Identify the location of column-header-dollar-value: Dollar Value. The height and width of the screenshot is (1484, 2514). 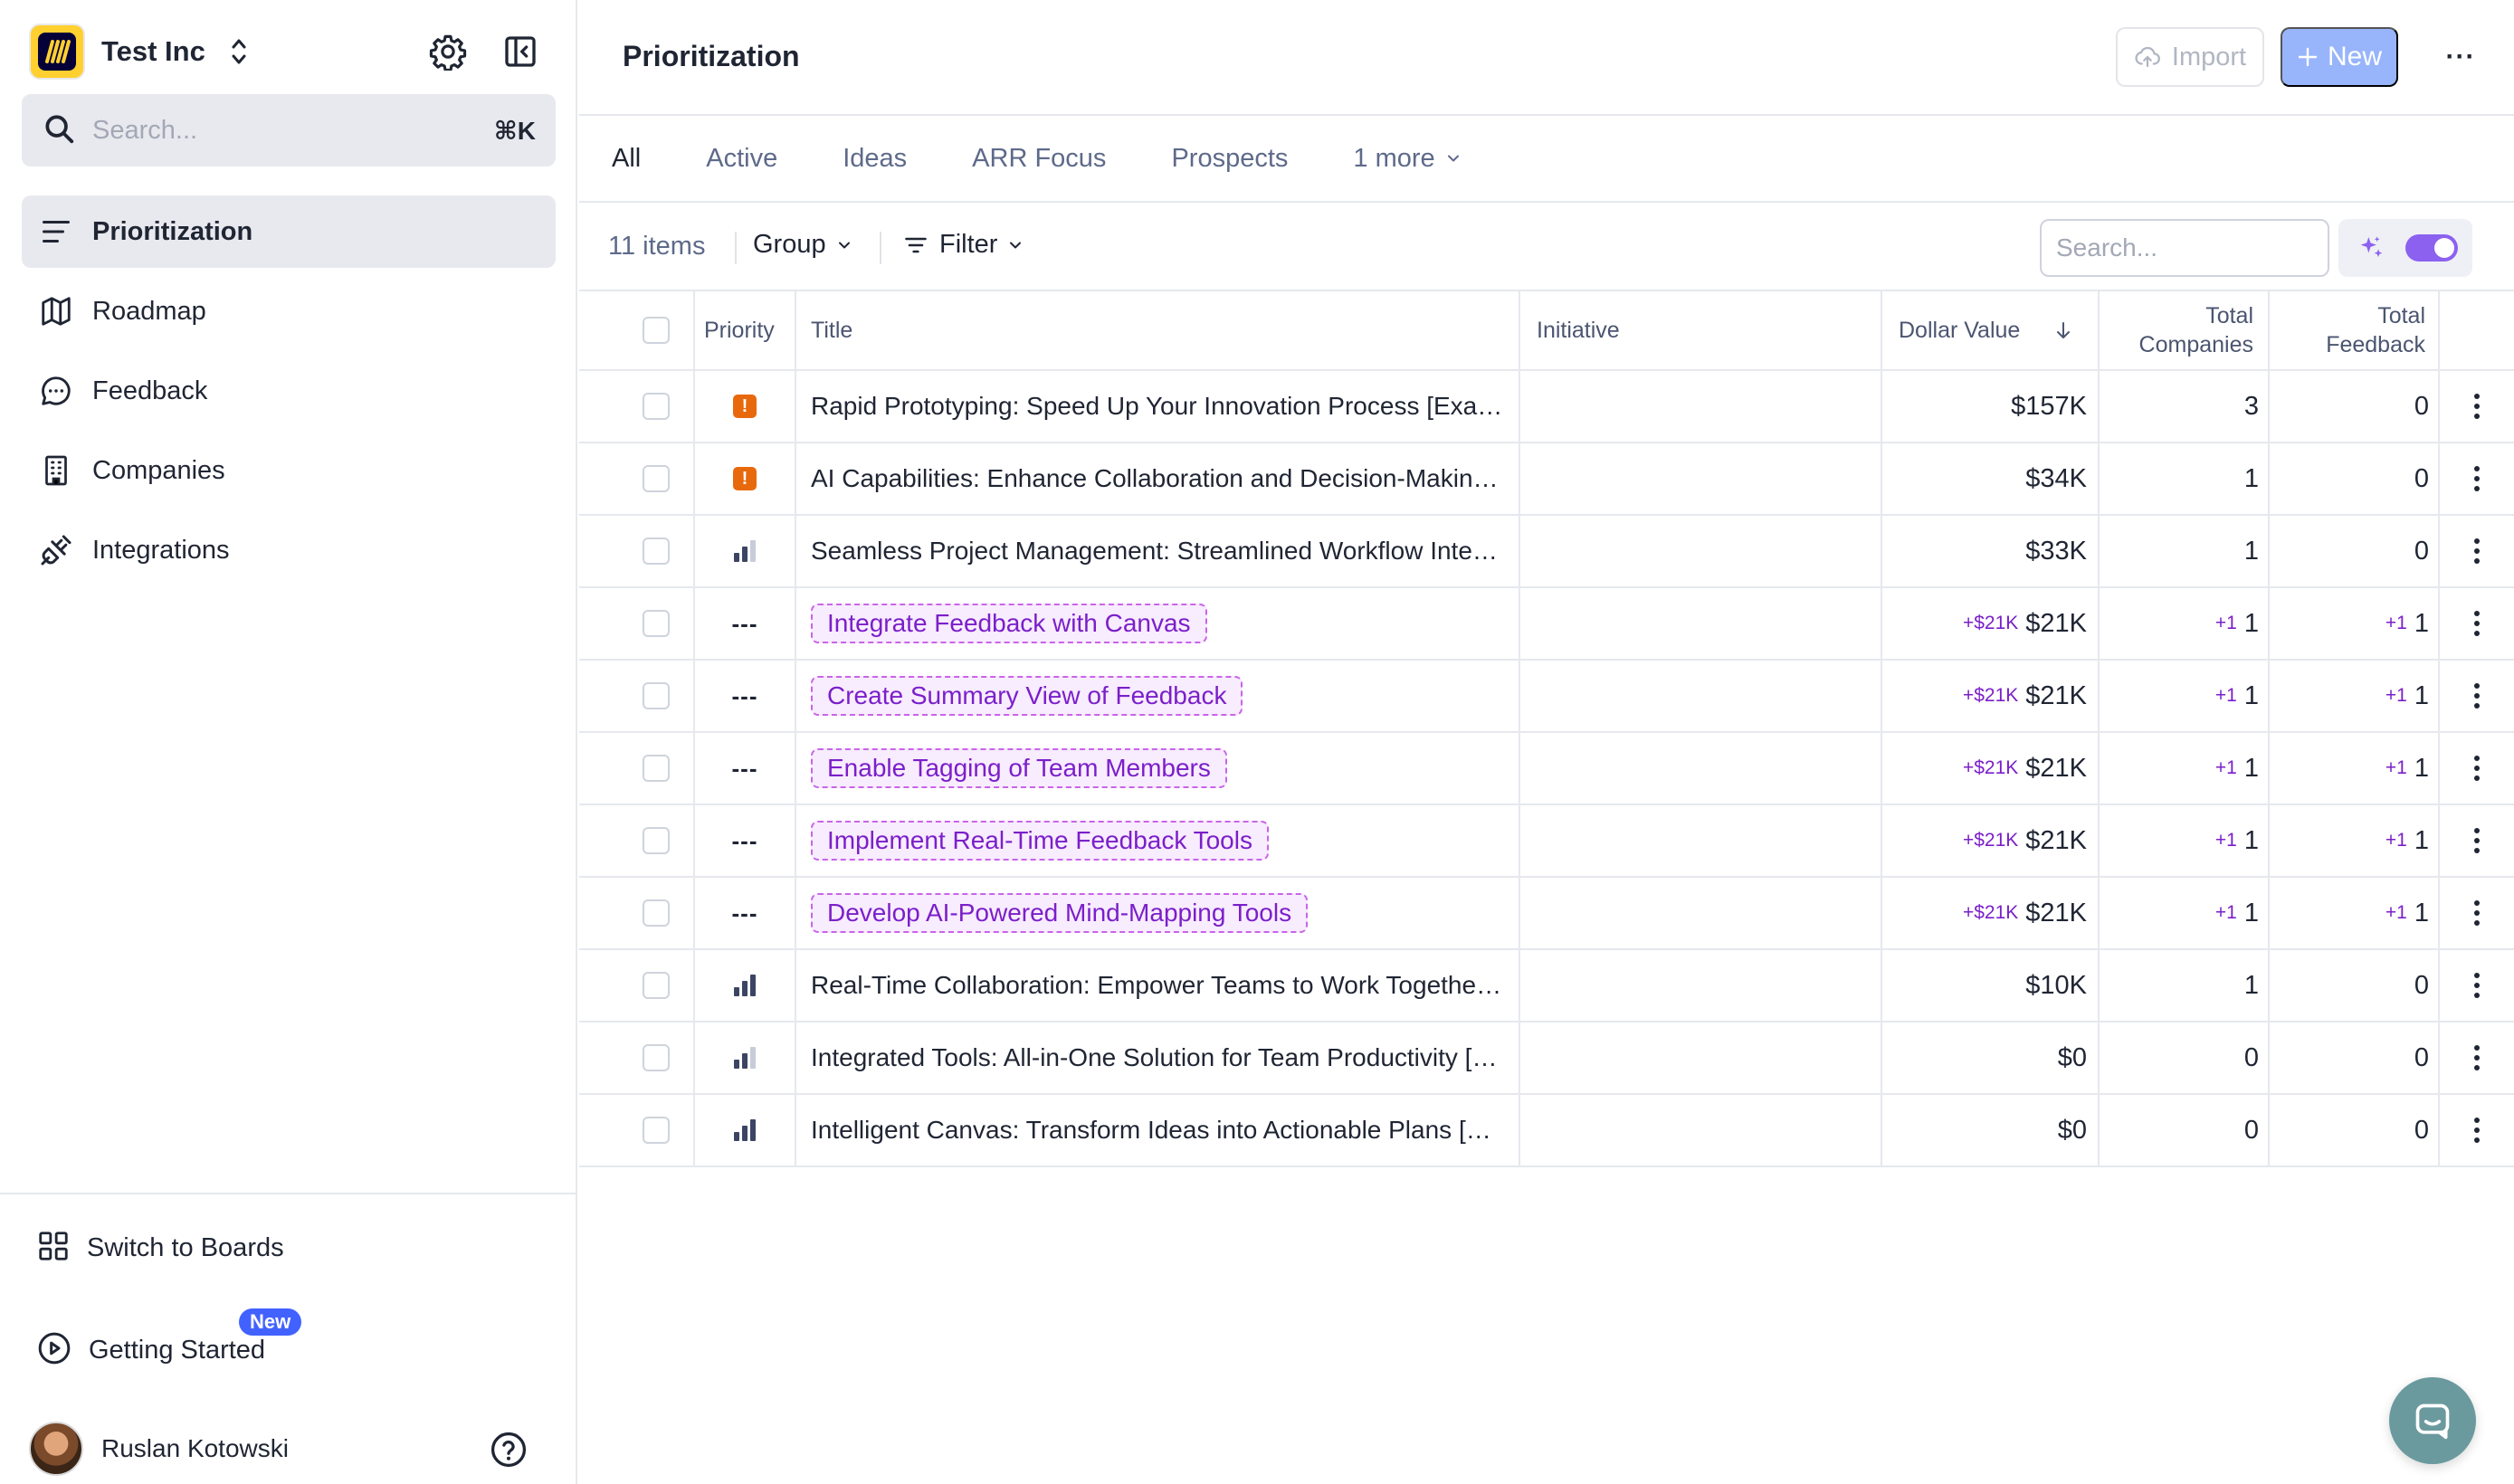
(1994, 330).